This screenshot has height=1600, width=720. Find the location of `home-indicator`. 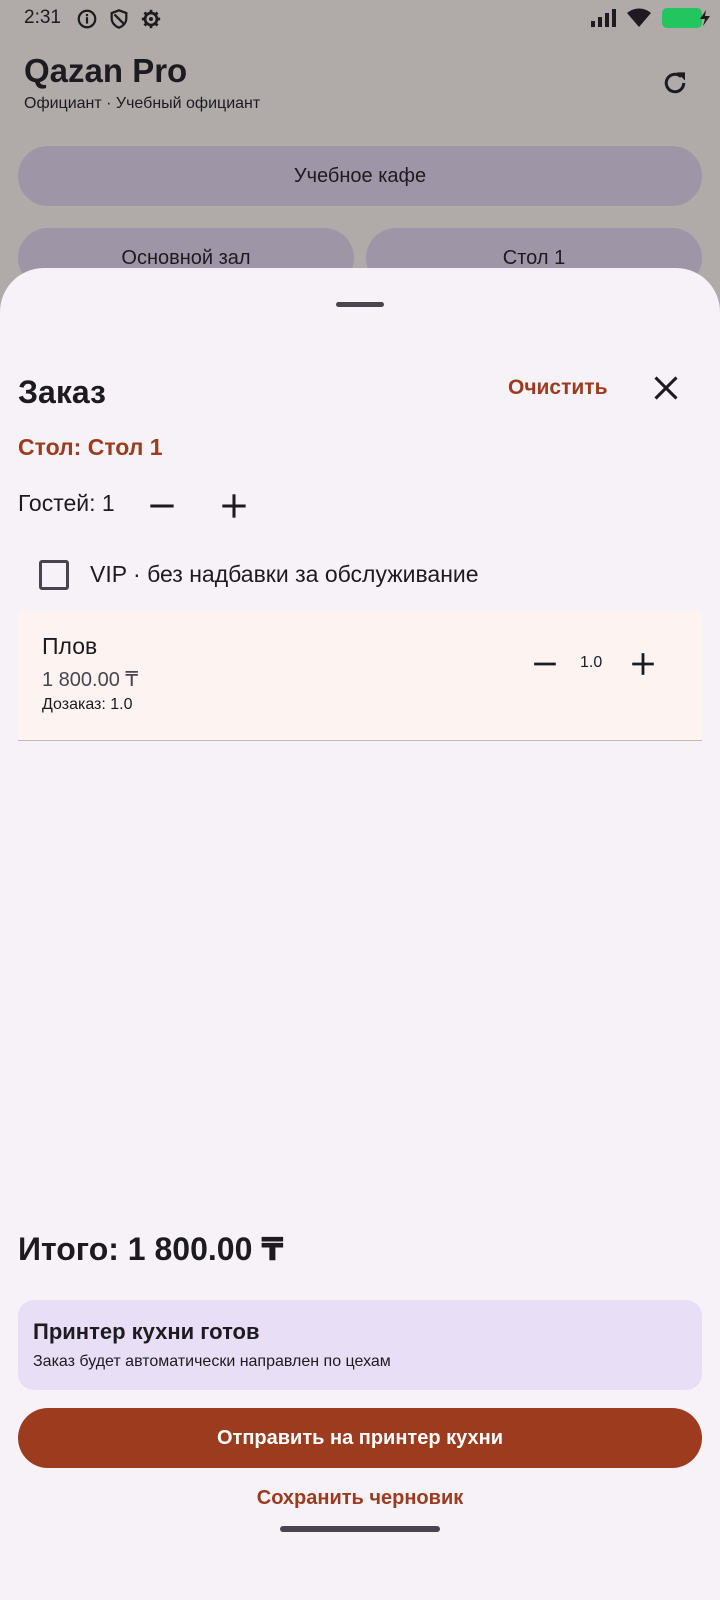

home-indicator is located at coordinates (360, 1529).